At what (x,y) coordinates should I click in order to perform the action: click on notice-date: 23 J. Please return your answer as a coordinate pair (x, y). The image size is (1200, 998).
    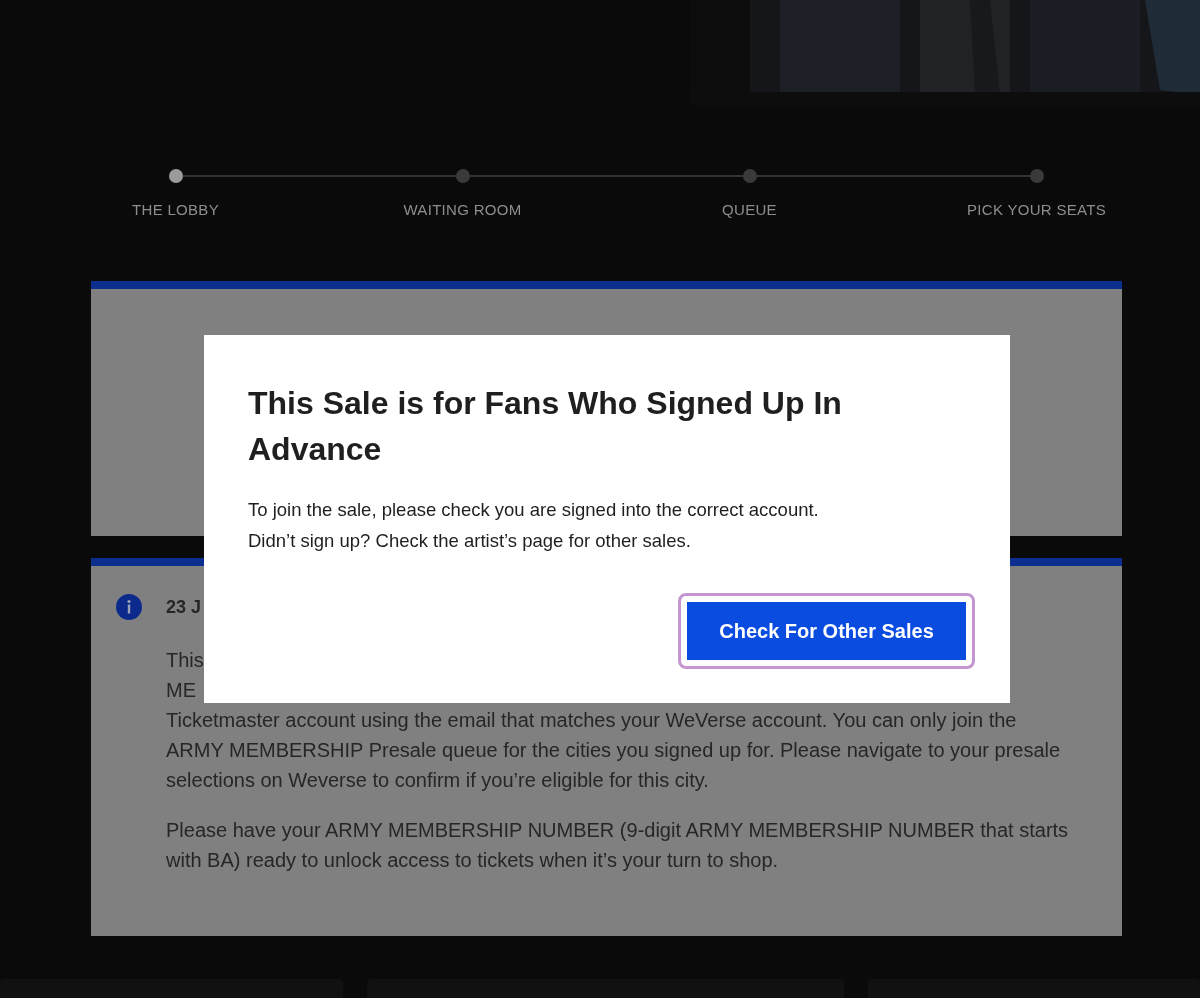
    Looking at the image, I should click on (184, 607).